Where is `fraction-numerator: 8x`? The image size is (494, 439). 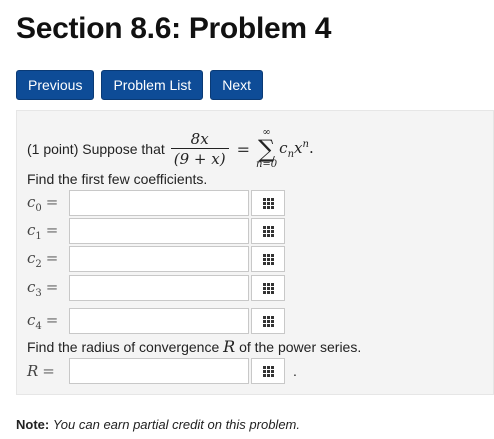
fraction-numerator: 8x is located at coordinates (199, 139).